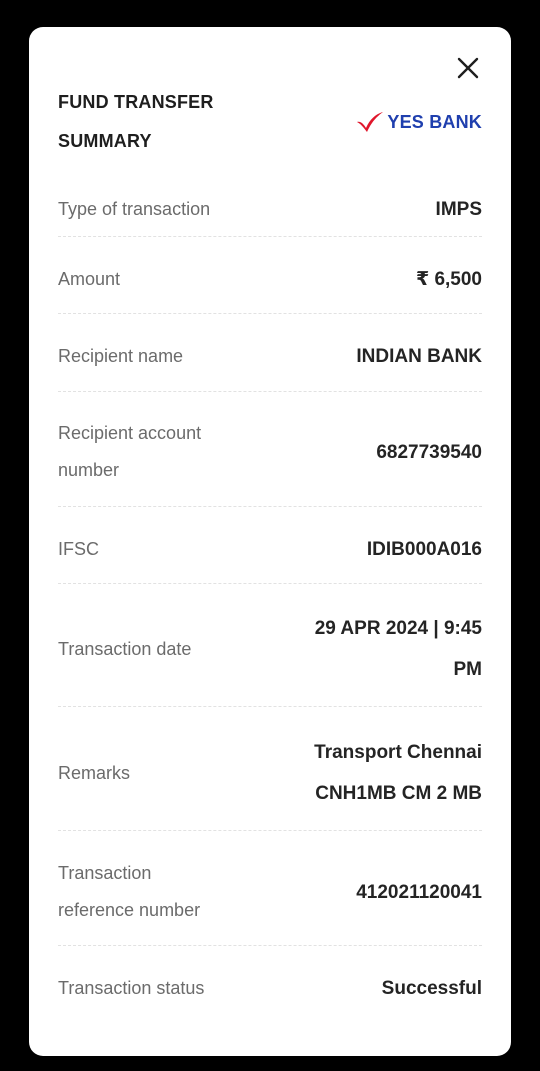 This screenshot has width=540, height=1071. Describe the element at coordinates (270, 133) in the screenshot. I see `dialog-header: FUND TRANSFER SUMMARY YES BANK` at that location.